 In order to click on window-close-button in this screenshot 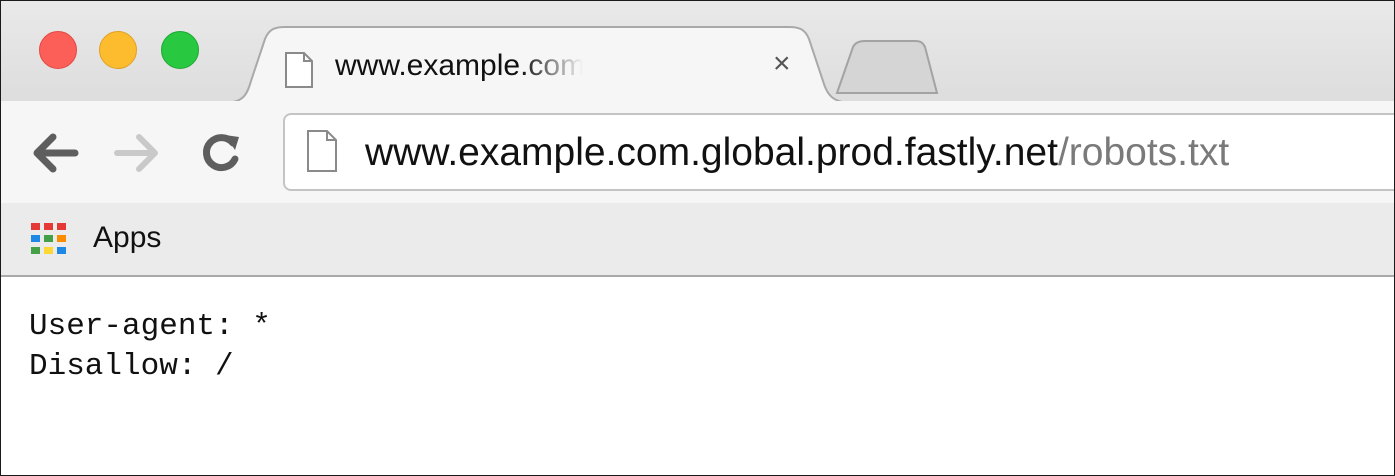, I will do `click(58, 50)`.